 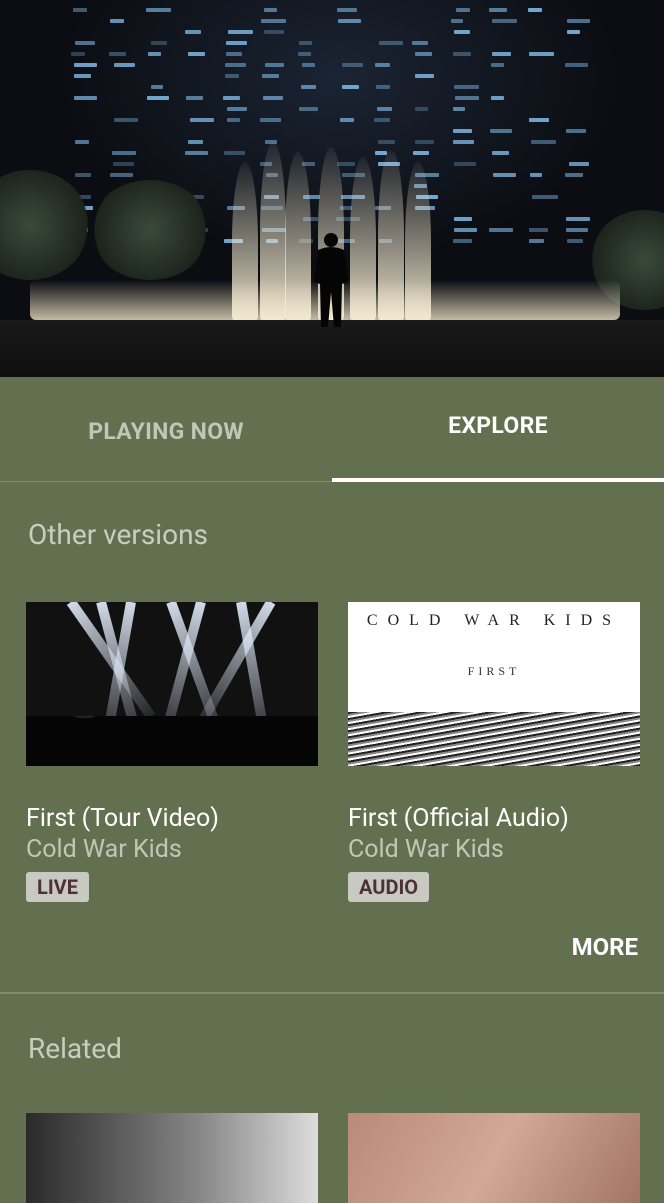 What do you see at coordinates (150, 230) in the screenshot?
I see `tree` at bounding box center [150, 230].